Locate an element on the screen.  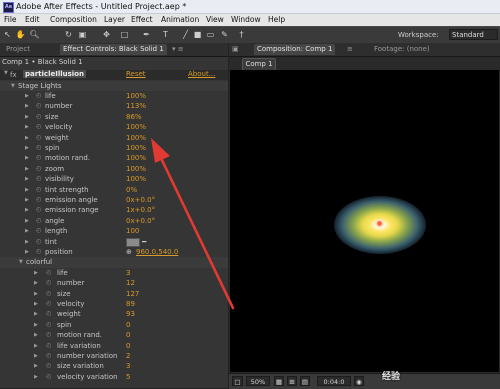
annotation-arrow is located at coordinates (193, 224).